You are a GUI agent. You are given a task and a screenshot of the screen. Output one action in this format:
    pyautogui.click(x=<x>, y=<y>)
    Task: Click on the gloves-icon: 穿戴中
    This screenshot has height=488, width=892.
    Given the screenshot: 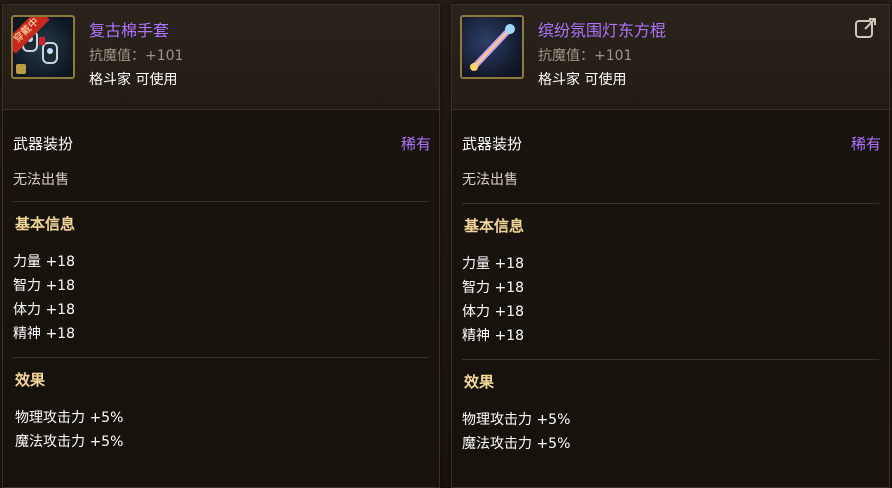 What is the action you would take?
    pyautogui.click(x=43, y=47)
    